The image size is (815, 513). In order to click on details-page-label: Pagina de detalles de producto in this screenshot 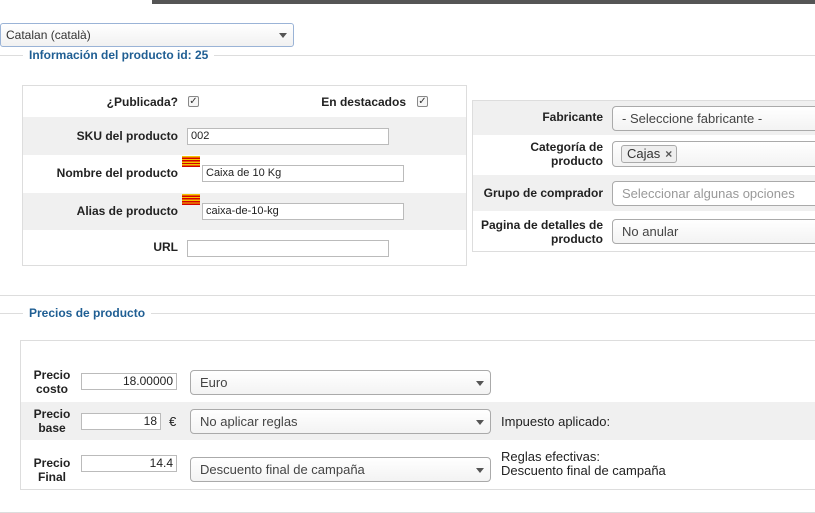, I will do `click(541, 232)`.